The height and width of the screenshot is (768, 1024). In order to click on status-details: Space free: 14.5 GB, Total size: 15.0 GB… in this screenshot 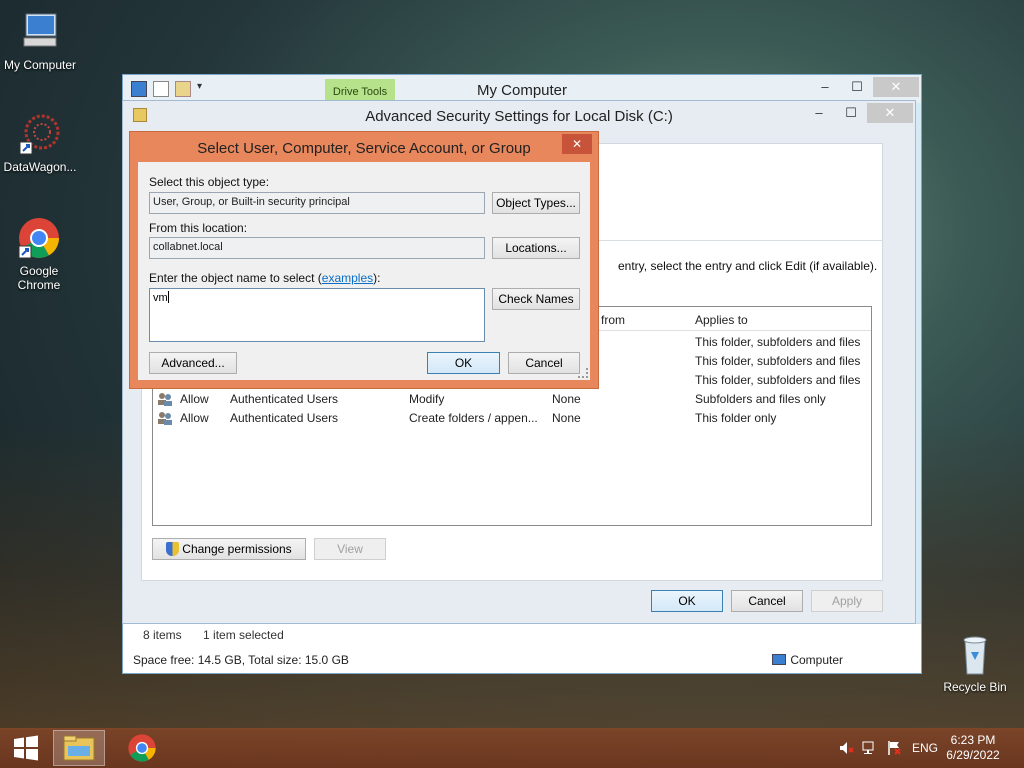, I will do `click(522, 660)`.